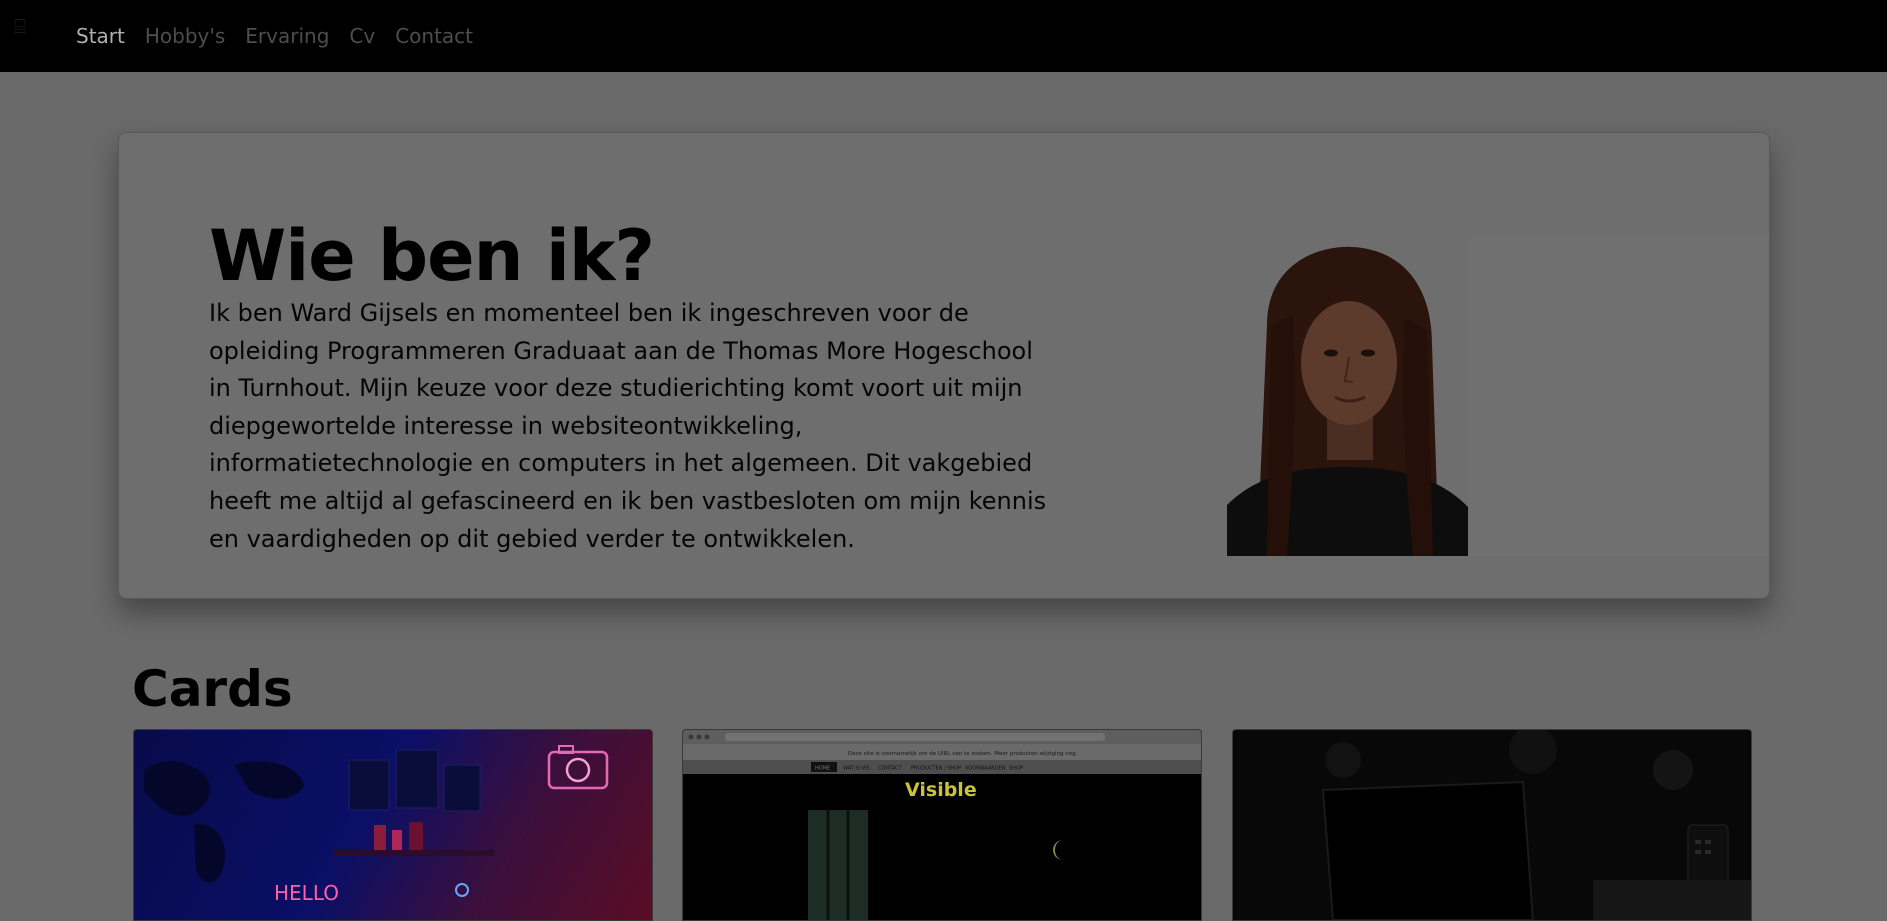 The width and height of the screenshot is (1887, 921). I want to click on brand-logo-icon: ⌸, so click(26, 26).